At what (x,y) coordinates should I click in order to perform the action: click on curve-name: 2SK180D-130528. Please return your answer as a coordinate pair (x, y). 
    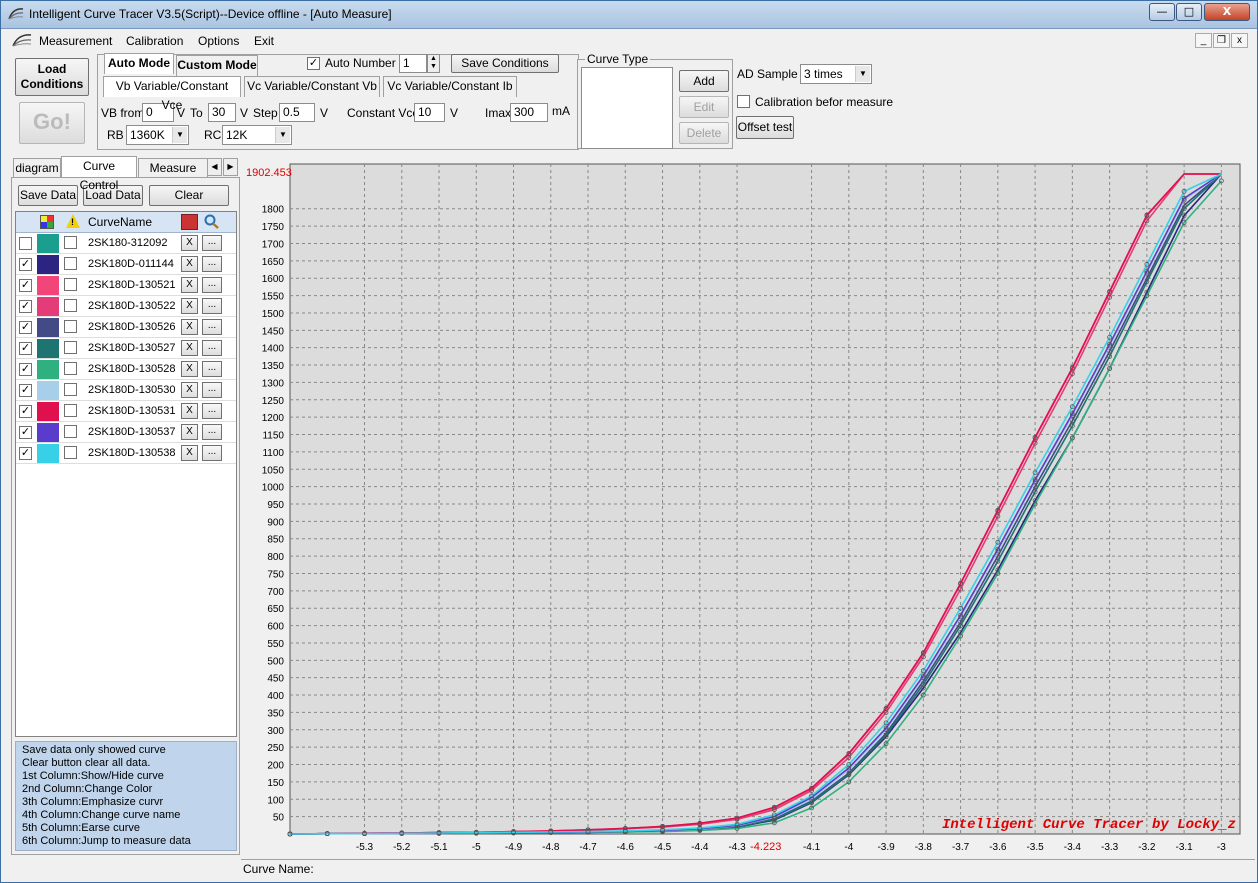
    Looking at the image, I should click on (131, 369).